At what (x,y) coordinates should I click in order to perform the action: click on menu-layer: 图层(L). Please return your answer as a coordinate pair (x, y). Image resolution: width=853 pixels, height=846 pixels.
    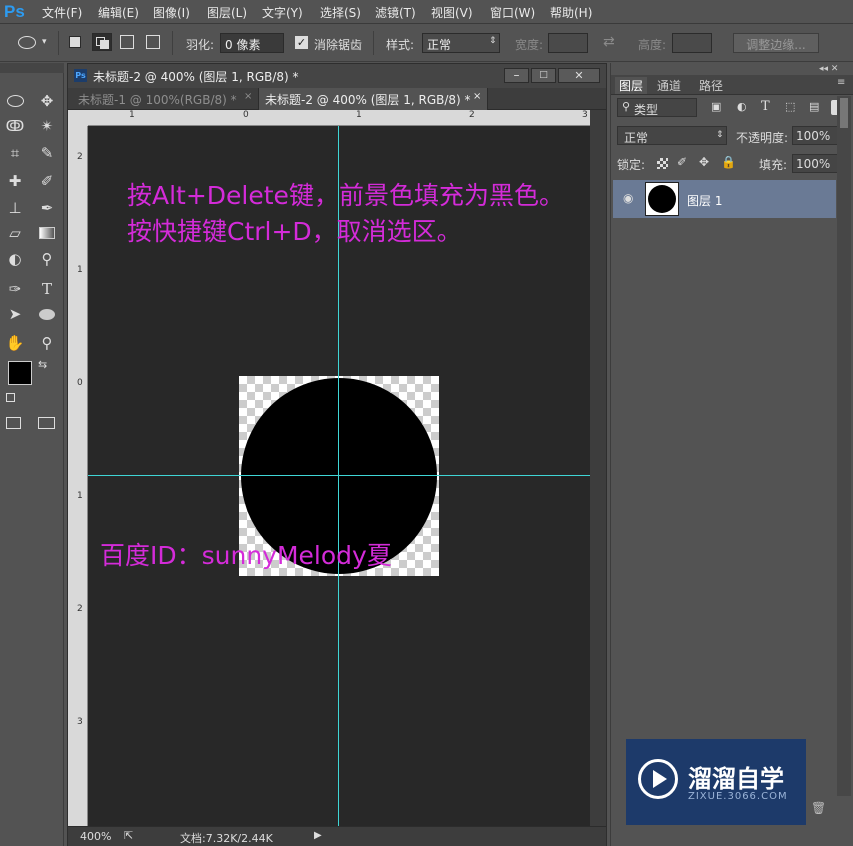
    Looking at the image, I should click on (227, 12).